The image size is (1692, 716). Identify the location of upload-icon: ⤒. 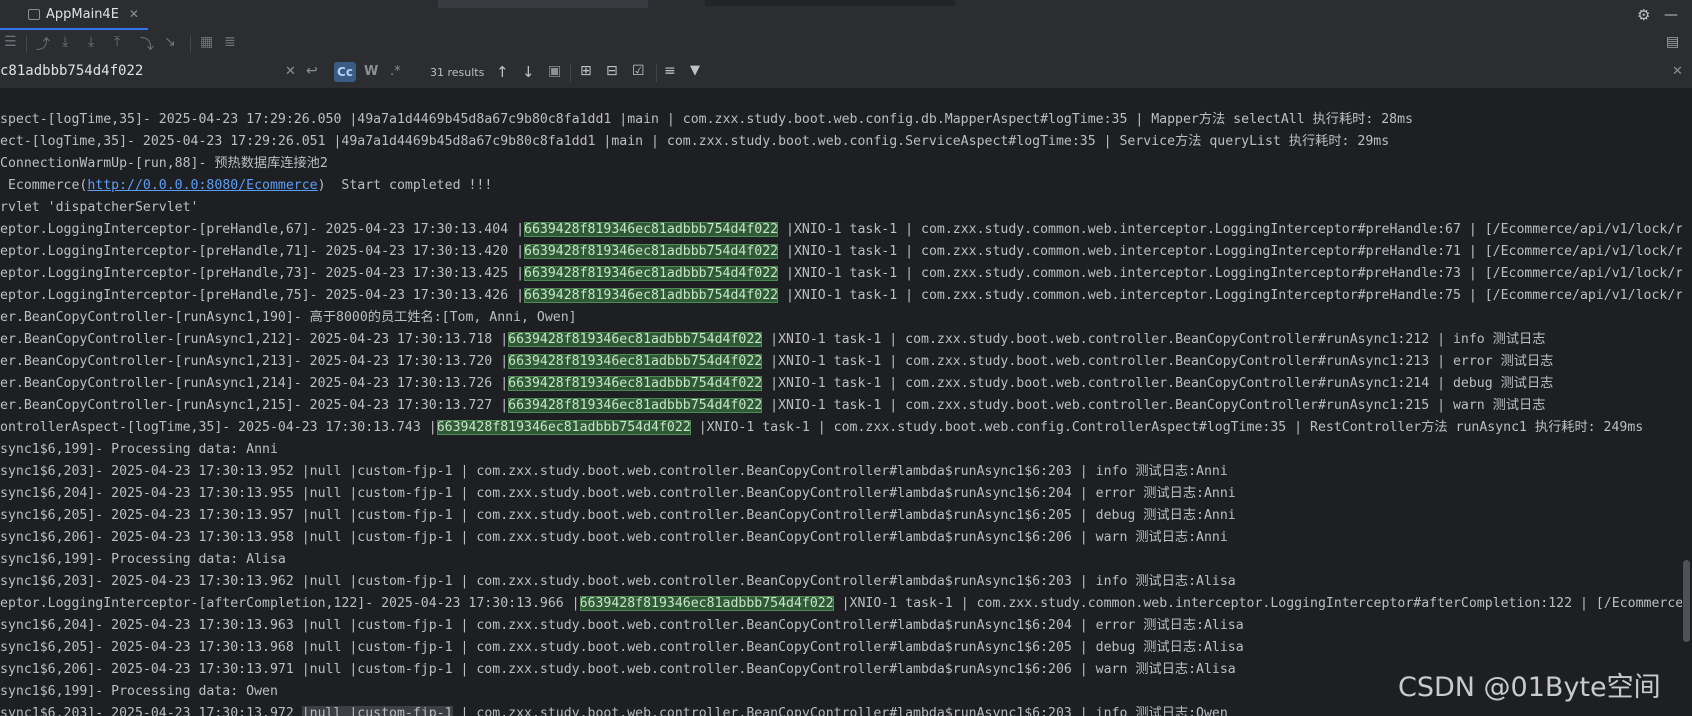
(117, 42).